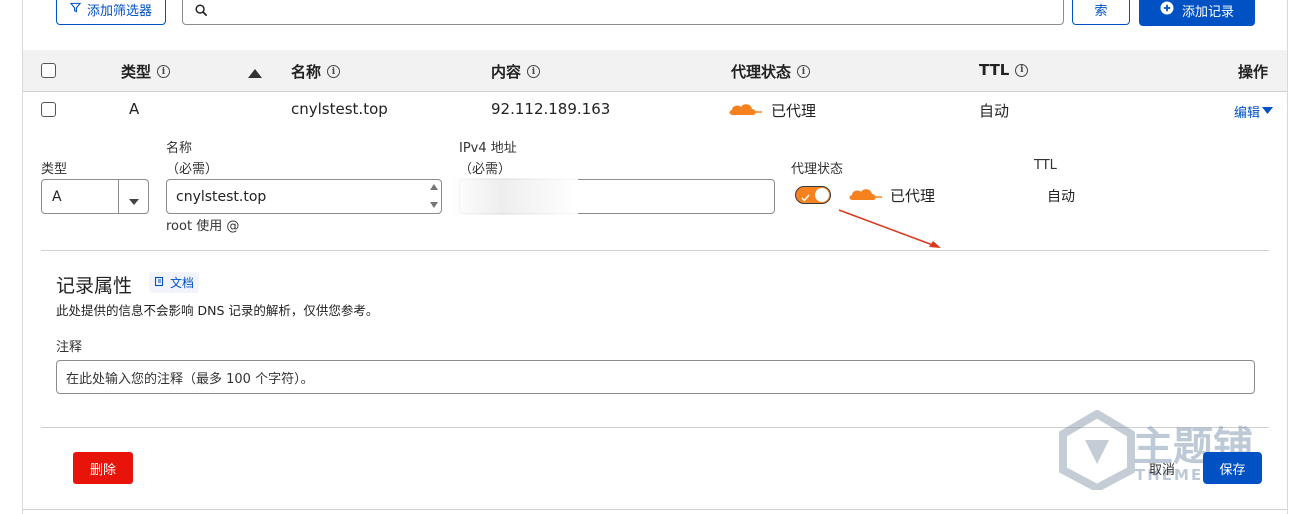  I want to click on edit-button: 编辑, so click(1254, 111).